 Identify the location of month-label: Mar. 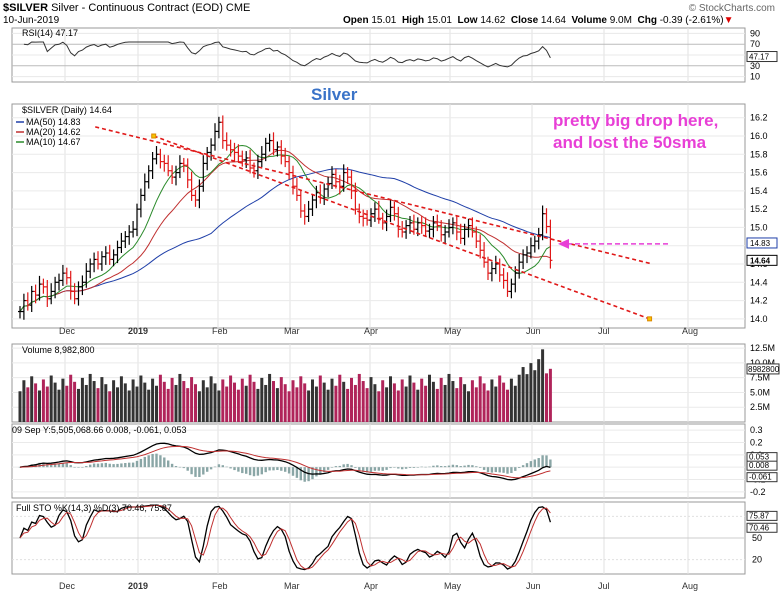
(292, 331).